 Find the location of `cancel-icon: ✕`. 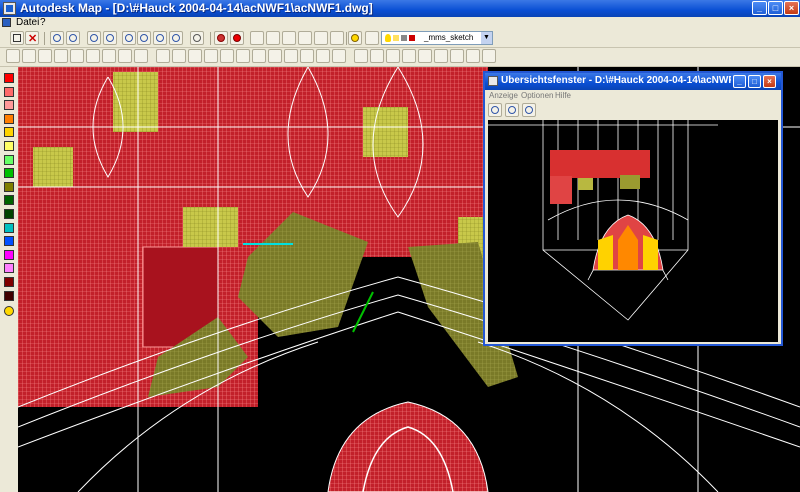

cancel-icon: ✕ is located at coordinates (32, 38).